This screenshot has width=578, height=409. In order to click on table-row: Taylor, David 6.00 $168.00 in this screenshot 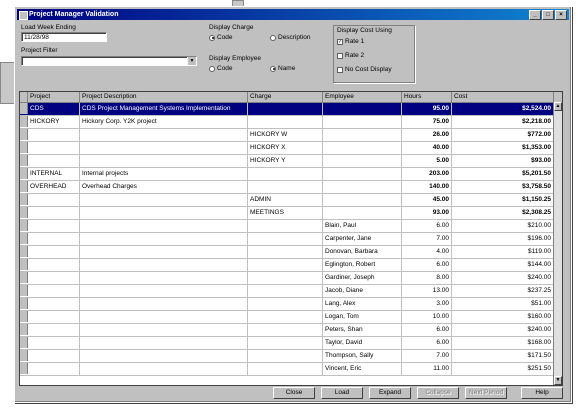, I will do `click(287, 343)`.